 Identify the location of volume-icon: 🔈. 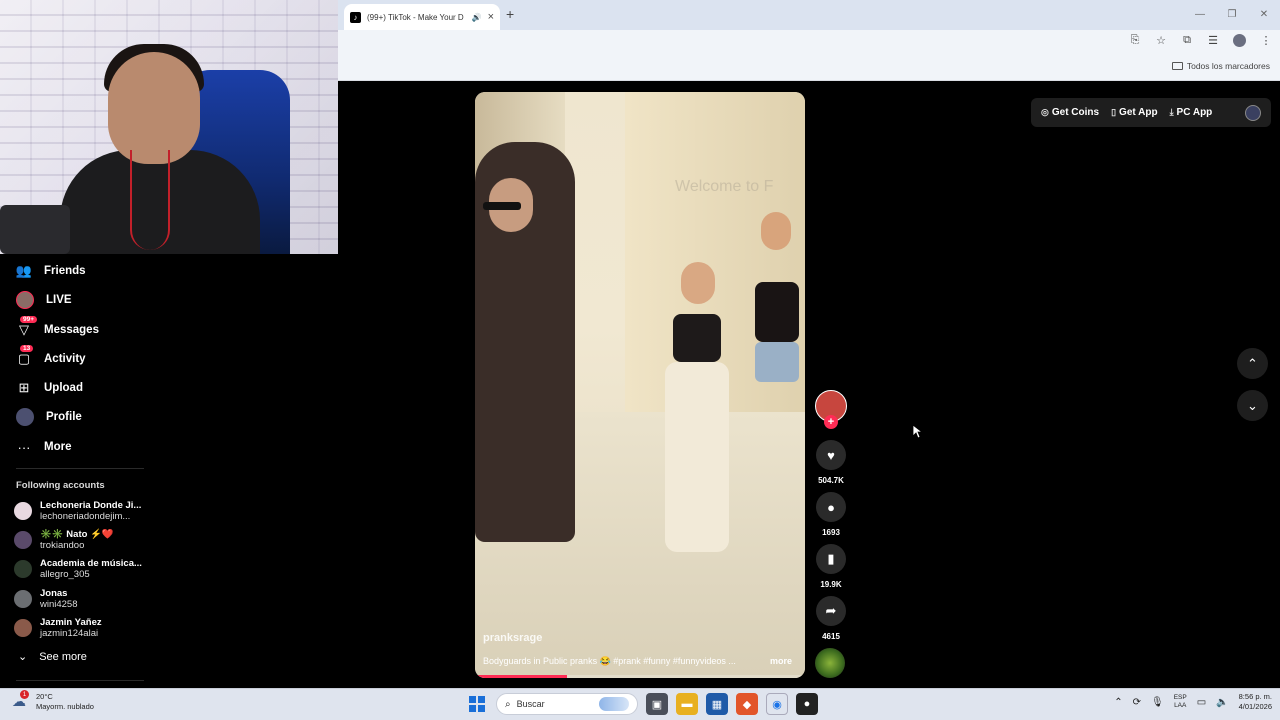
(1222, 702).